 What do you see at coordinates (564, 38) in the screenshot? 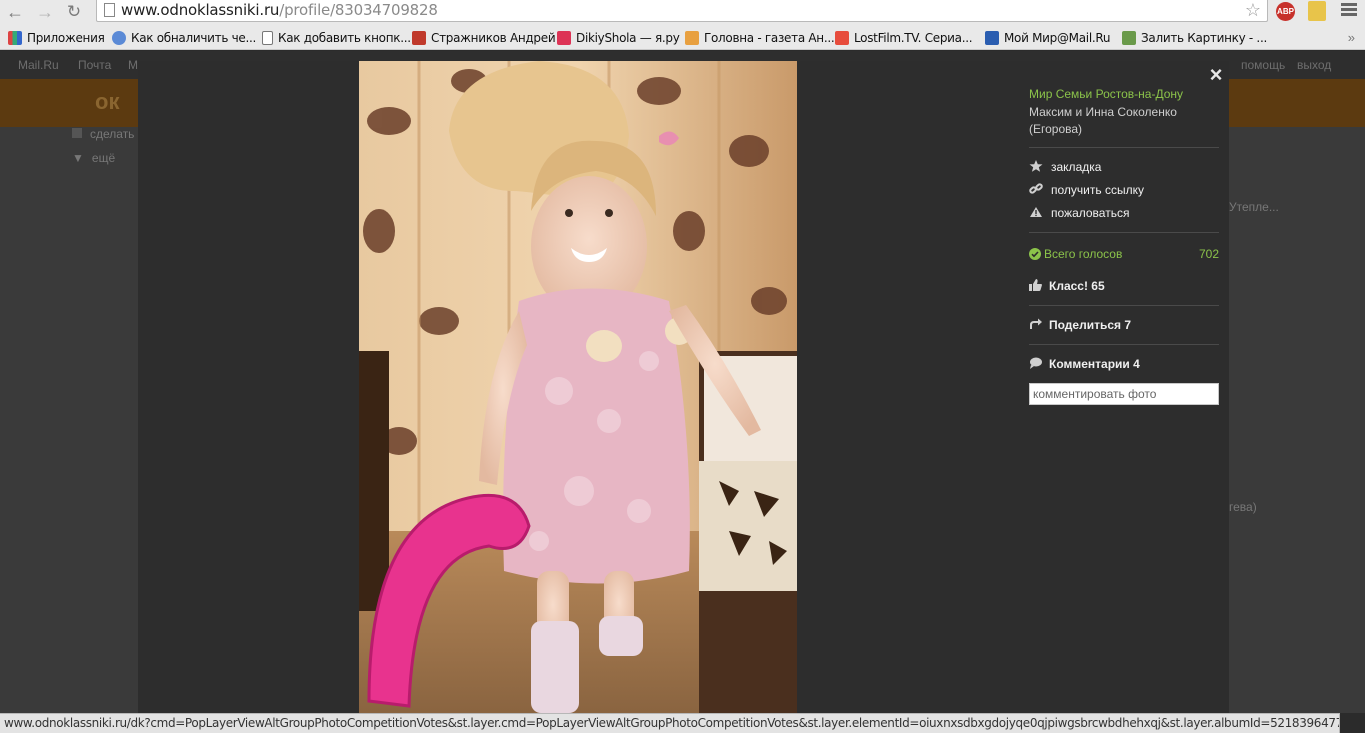
I see `yaru-icon` at bounding box center [564, 38].